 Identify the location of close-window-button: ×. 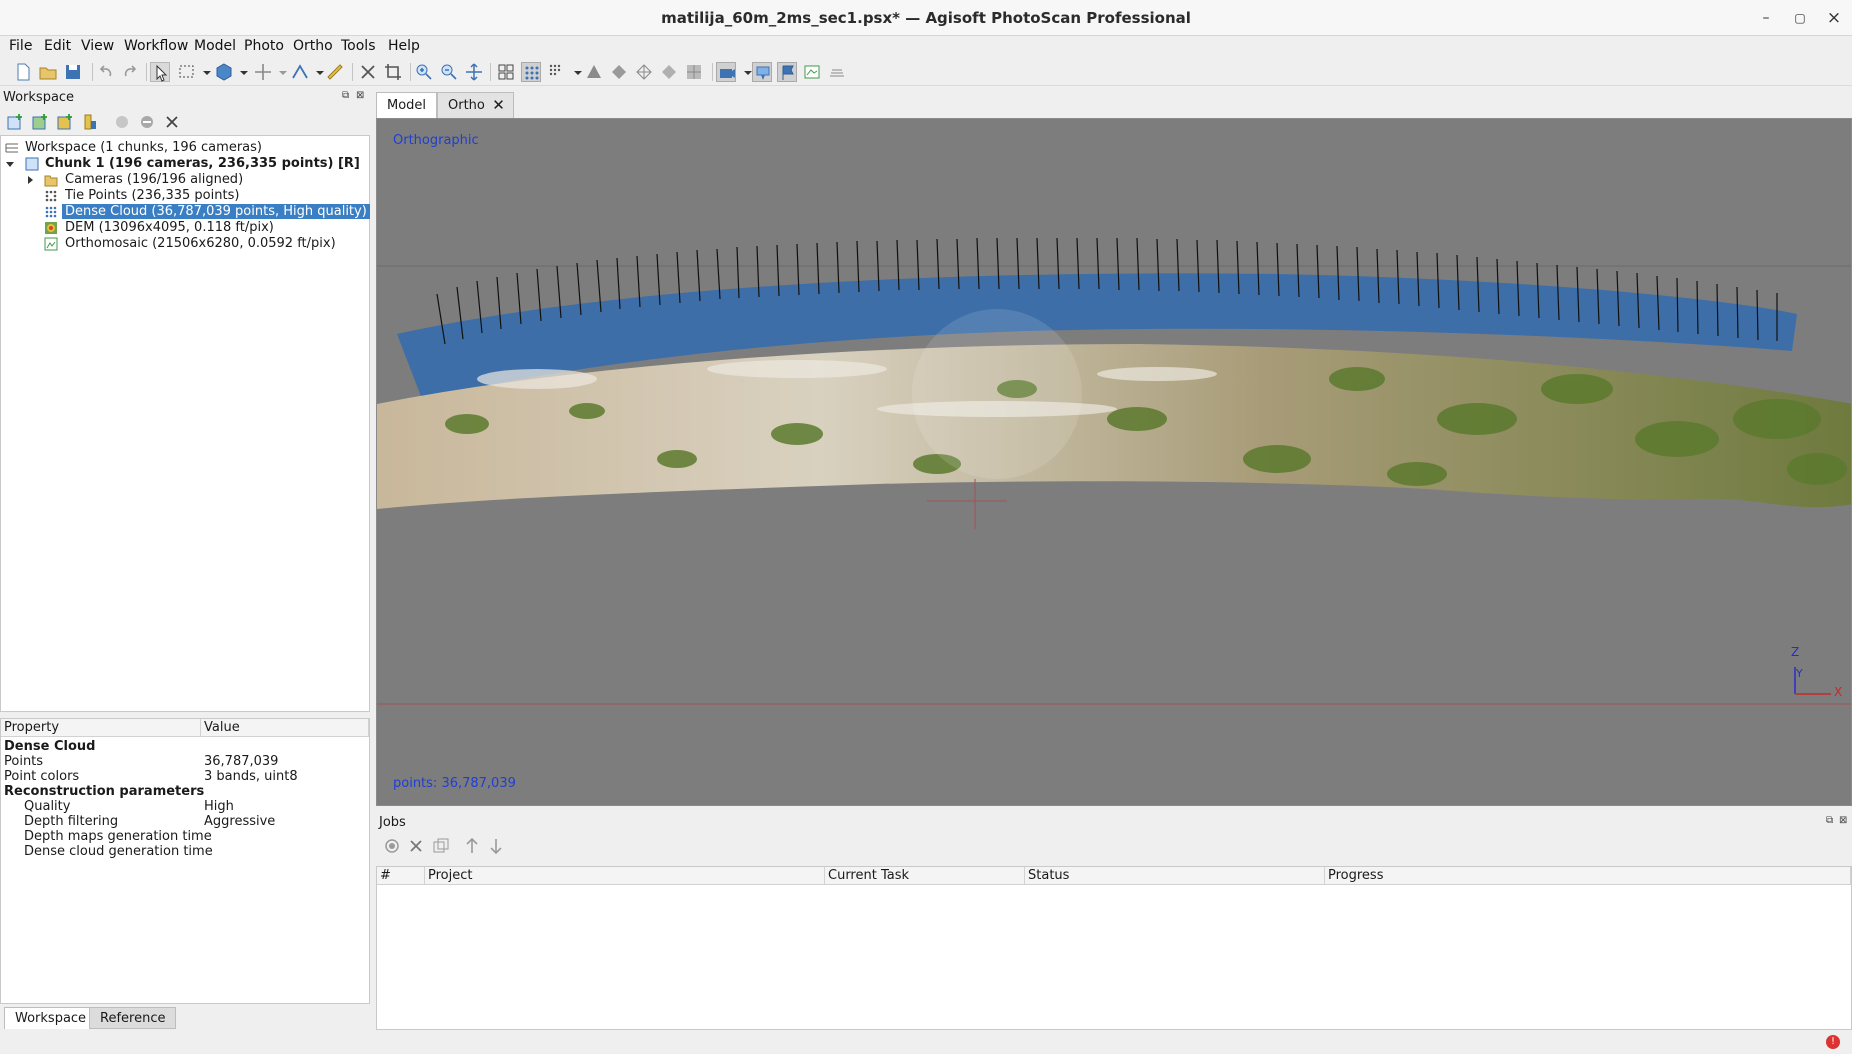
(1834, 18).